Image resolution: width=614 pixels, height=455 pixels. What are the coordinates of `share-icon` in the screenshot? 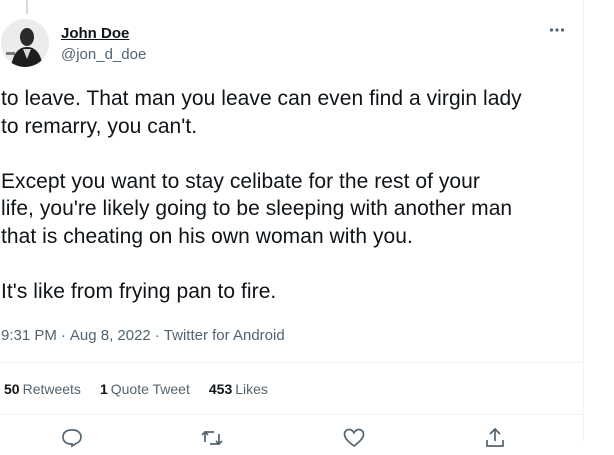 It's located at (495, 437).